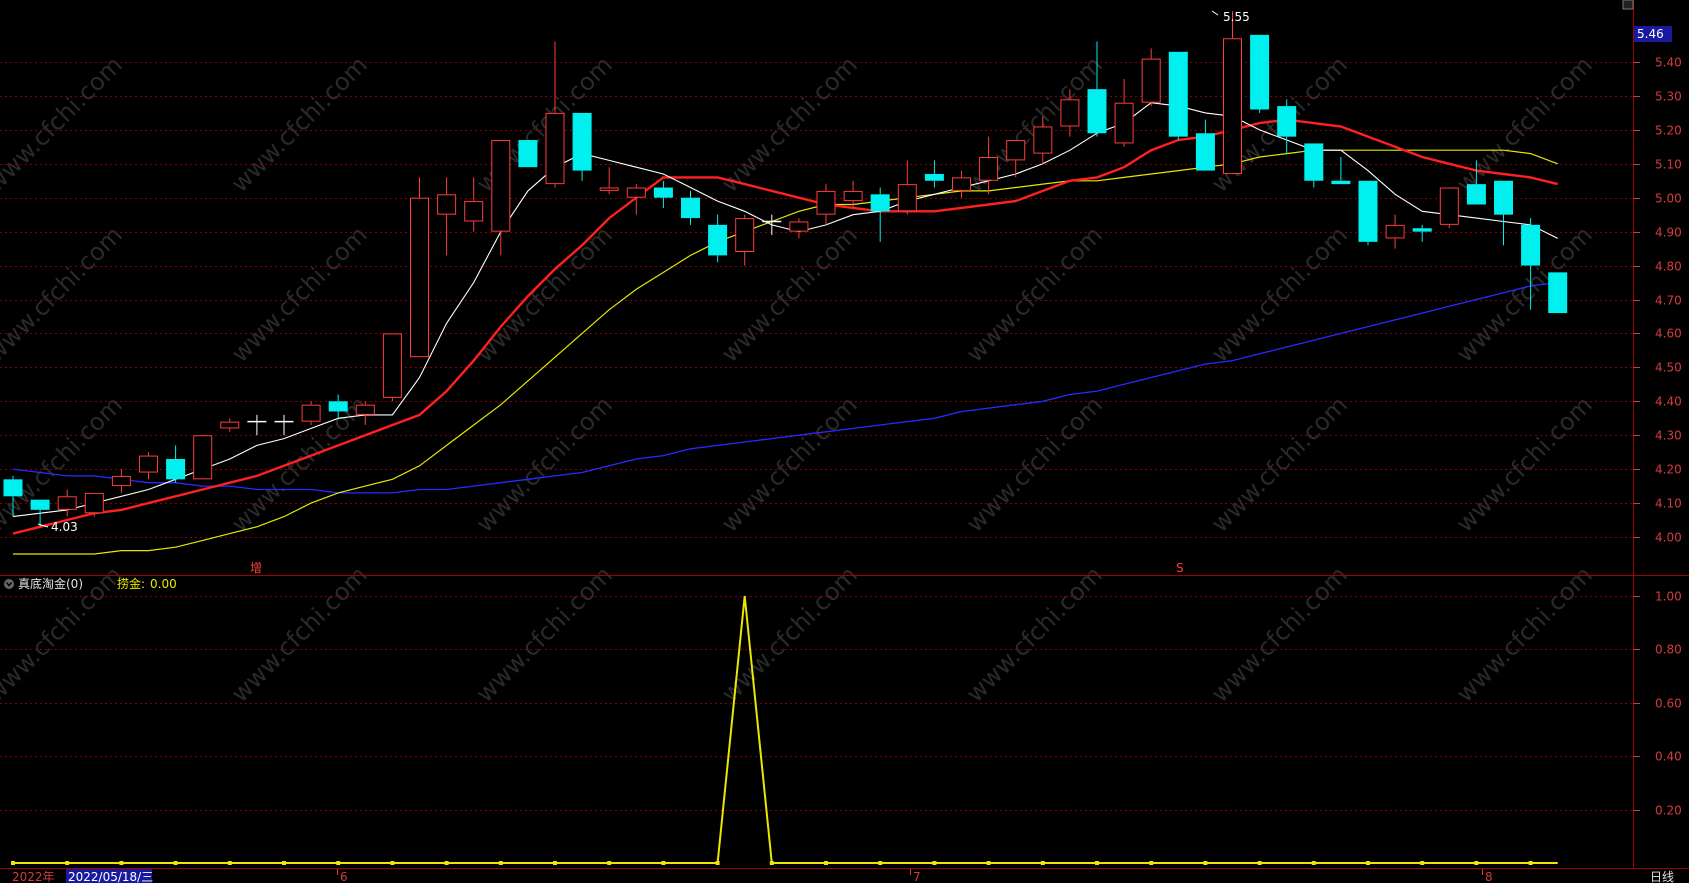  Describe the element at coordinates (1668, 165) in the screenshot. I see `price-tick-label: 5.10` at that location.